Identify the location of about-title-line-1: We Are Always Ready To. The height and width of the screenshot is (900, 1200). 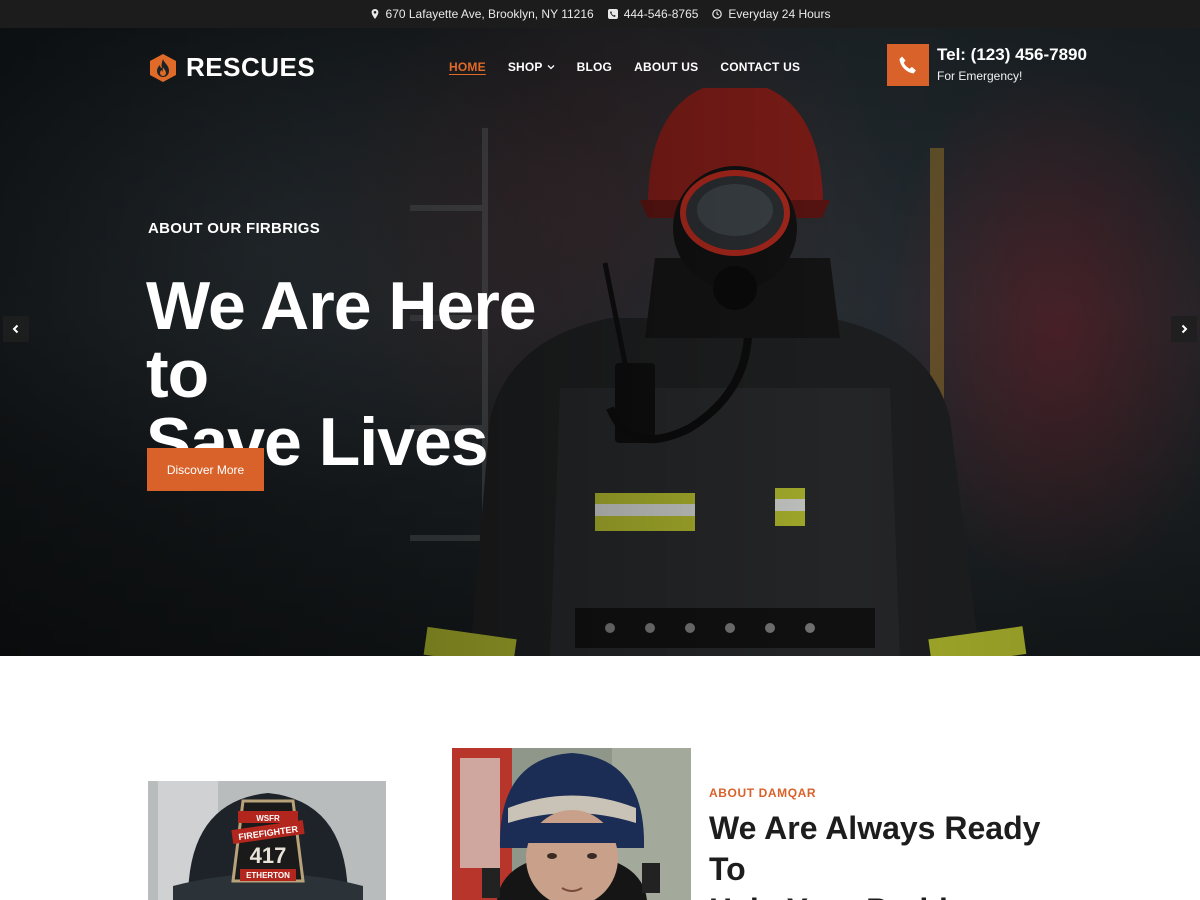
(875, 848).